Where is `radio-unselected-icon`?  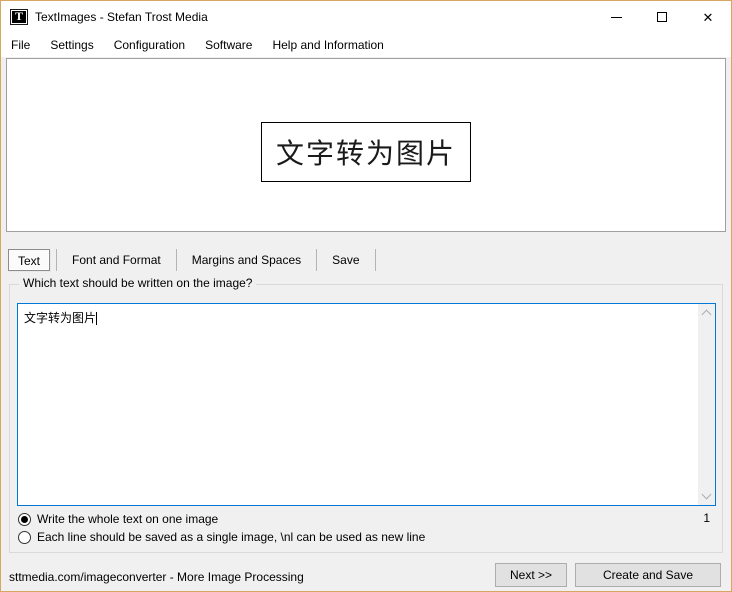
radio-unselected-icon is located at coordinates (24, 537).